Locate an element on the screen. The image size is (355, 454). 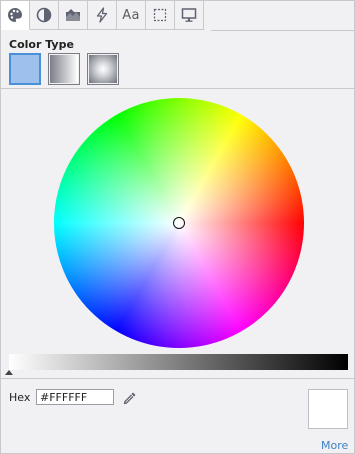
tab-effects is located at coordinates (102, 15).